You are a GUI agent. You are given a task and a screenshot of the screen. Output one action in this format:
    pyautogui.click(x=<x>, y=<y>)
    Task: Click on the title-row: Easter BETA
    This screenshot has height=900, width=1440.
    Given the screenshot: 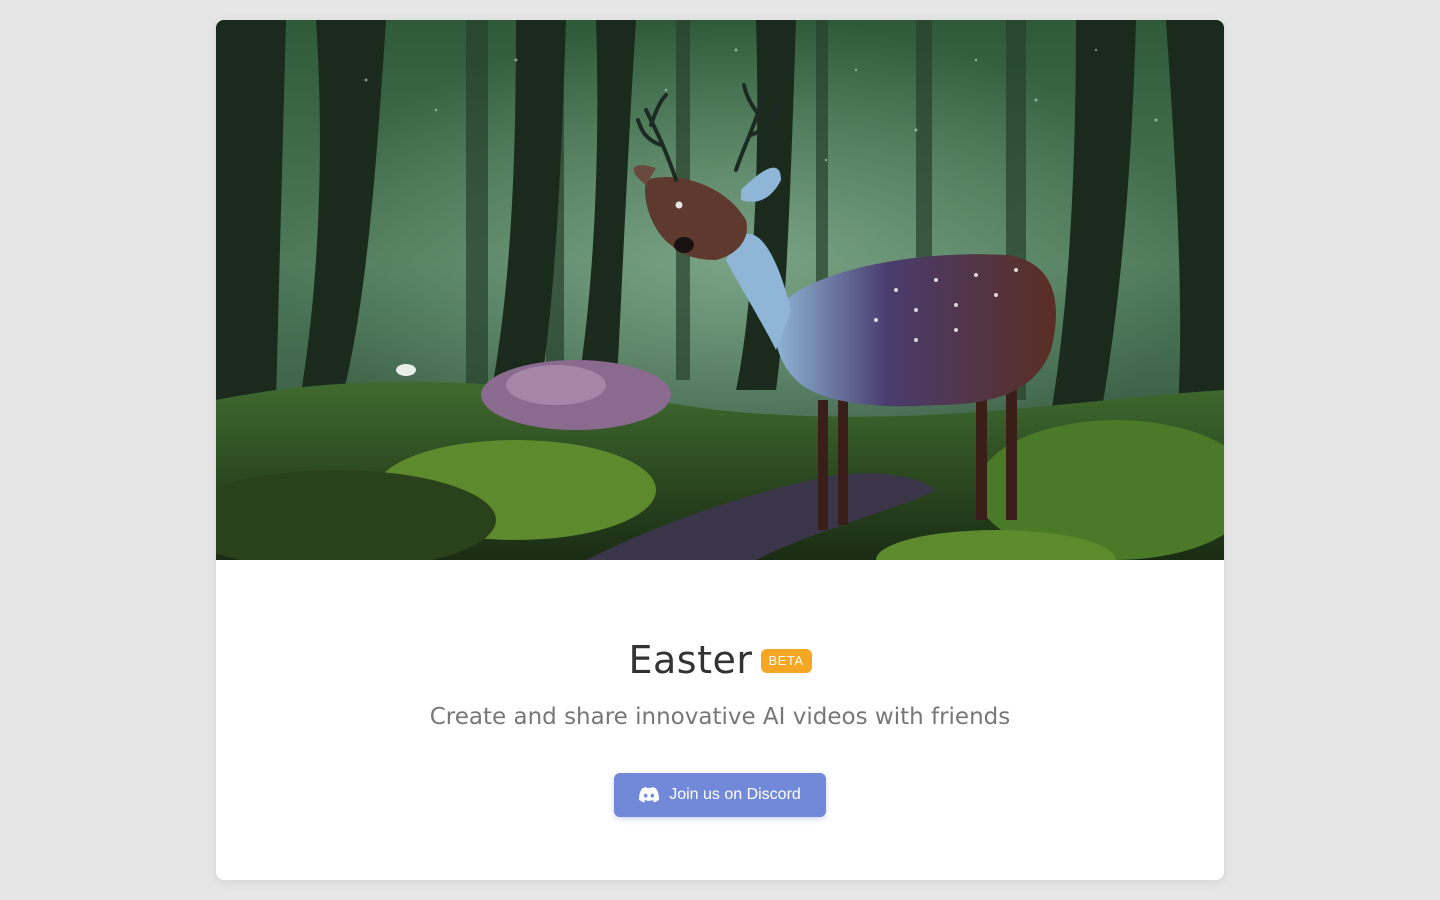 What is the action you would take?
    pyautogui.click(x=720, y=663)
    